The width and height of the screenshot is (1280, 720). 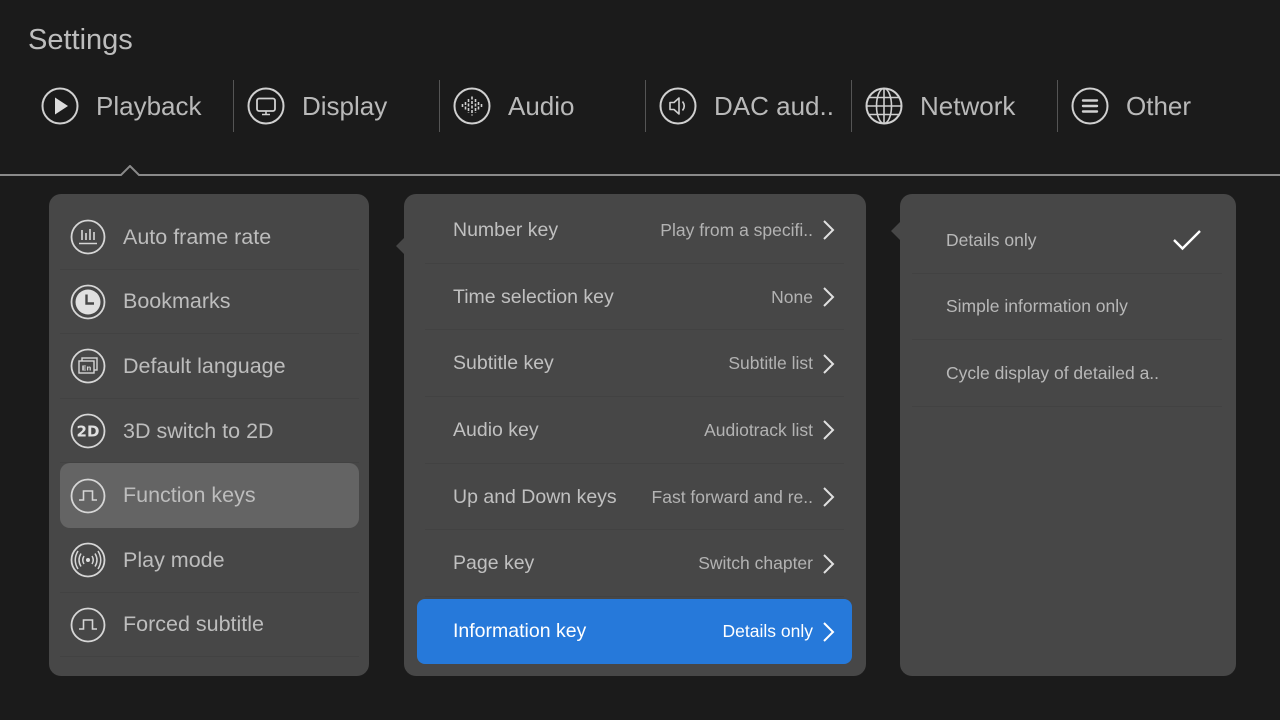 I want to click on setting-row-information-key: Information key Details only, so click(x=634, y=632).